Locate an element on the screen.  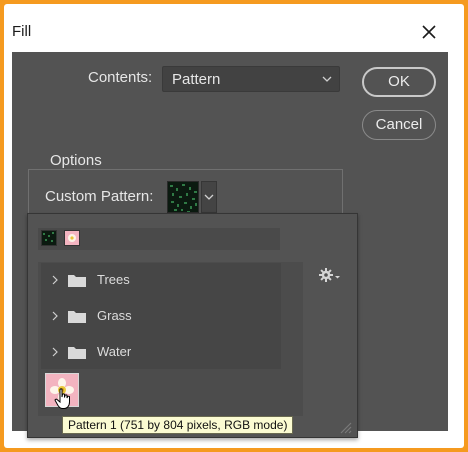
pattern-tooltip: Pattern 1 (751 by 804 pixels, RGB mode) is located at coordinates (178, 425).